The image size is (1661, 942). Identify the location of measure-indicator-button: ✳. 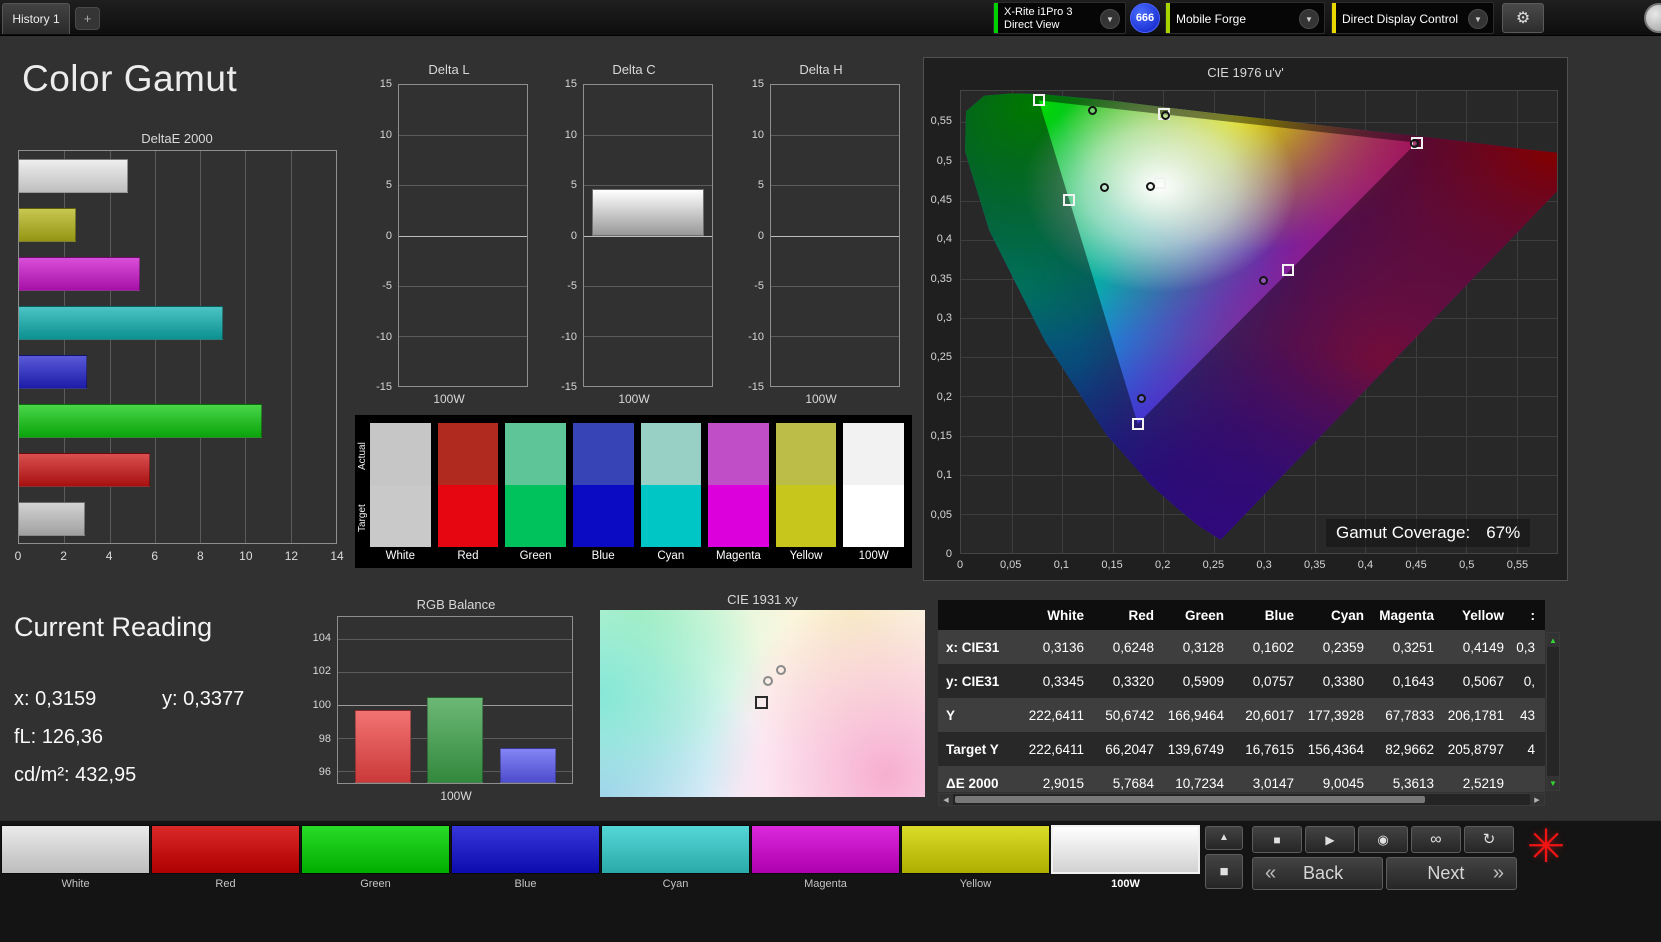
(1546, 846).